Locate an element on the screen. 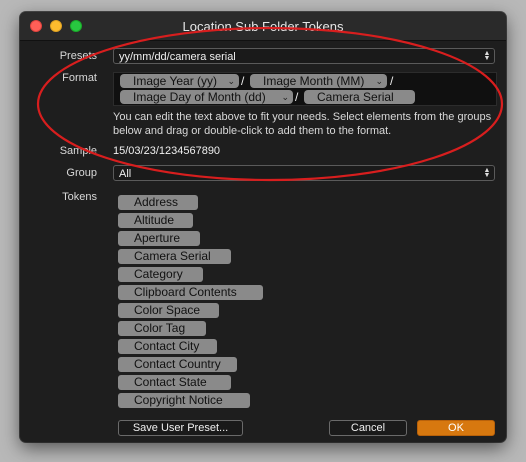 The height and width of the screenshot is (462, 526). window-title: Location Sub Folder Tokens is located at coordinates (263, 26).